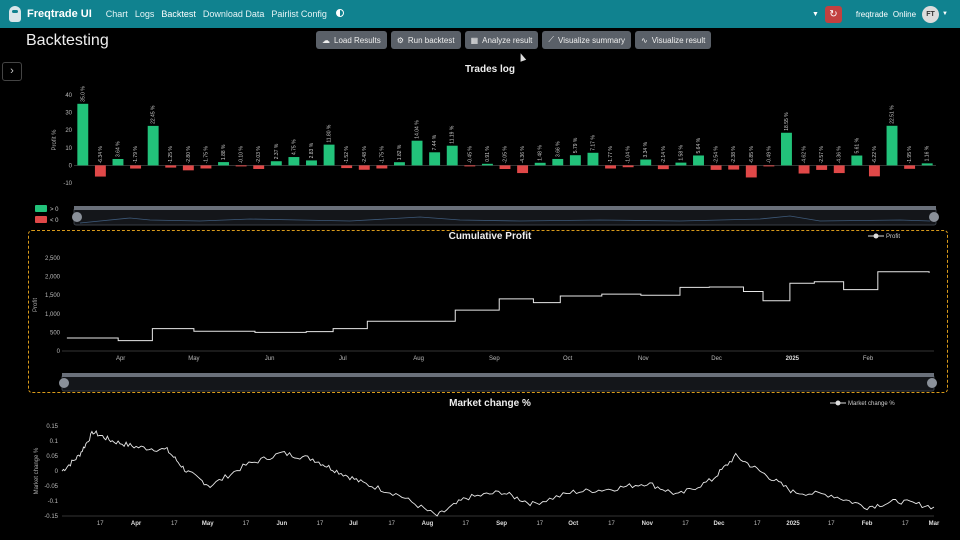  I want to click on trade-data-label: -6.85 %, so click(752, 155).